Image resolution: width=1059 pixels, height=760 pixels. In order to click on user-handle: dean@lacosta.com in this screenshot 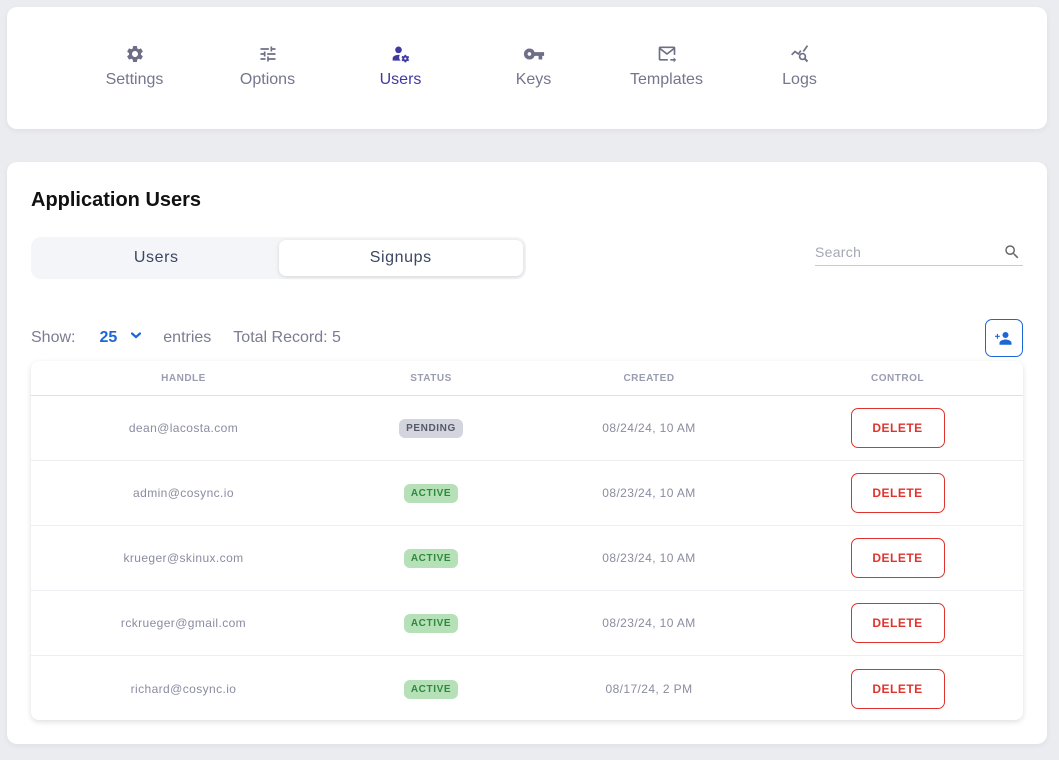, I will do `click(183, 428)`.